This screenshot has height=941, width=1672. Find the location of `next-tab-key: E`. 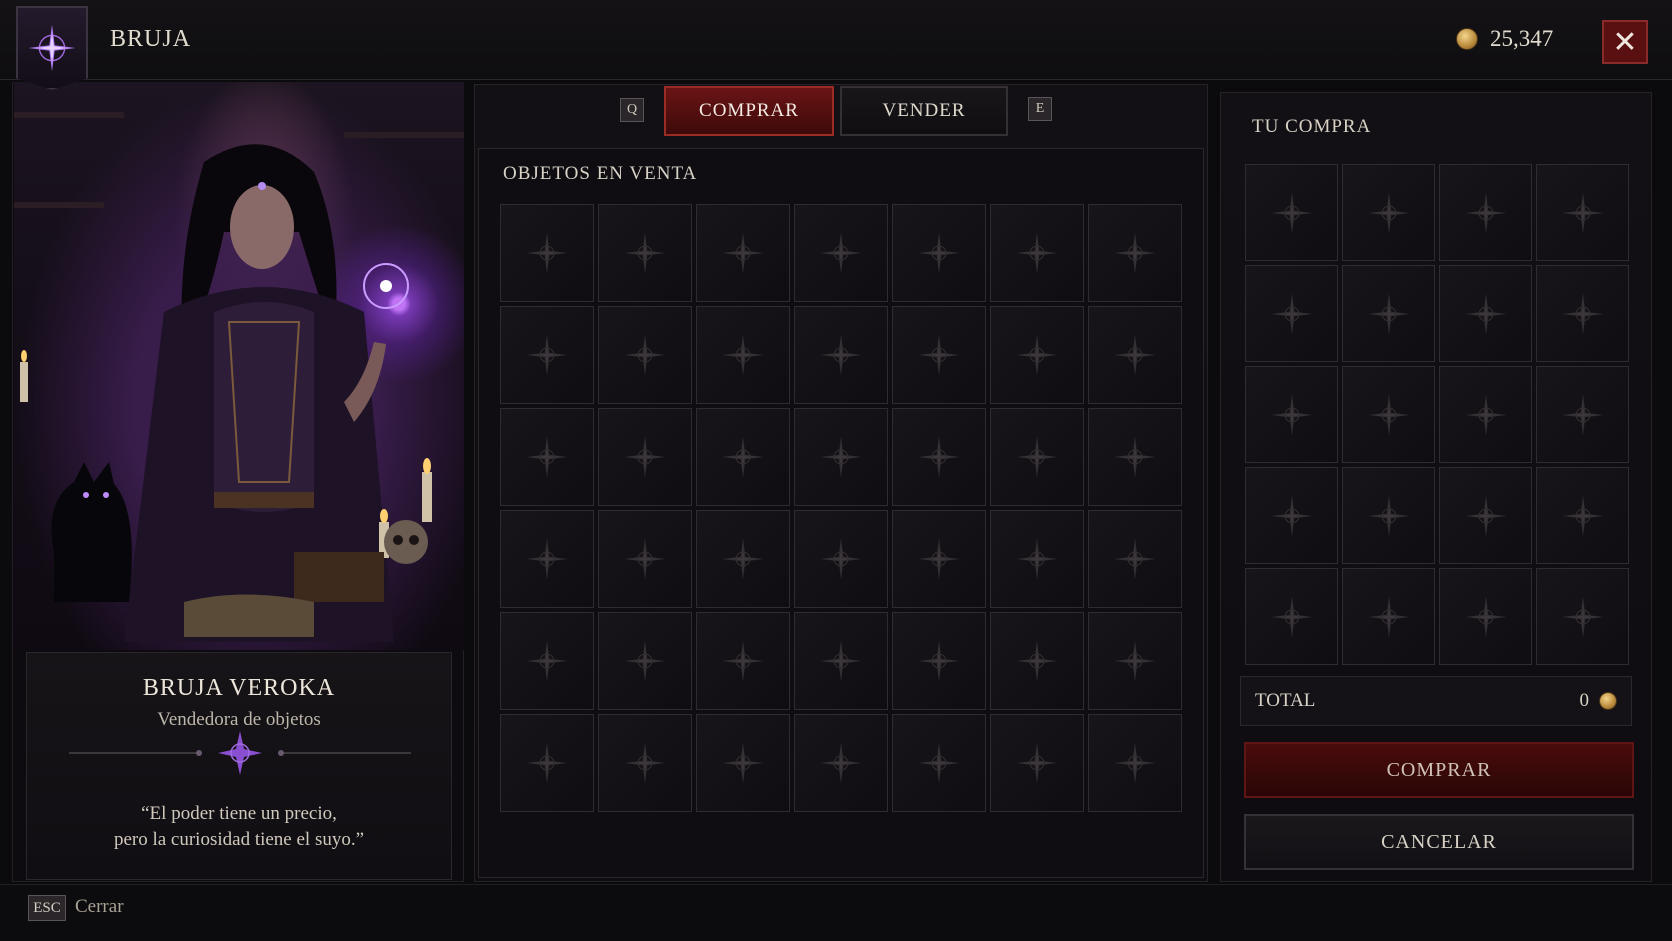

next-tab-key: E is located at coordinates (1040, 109).